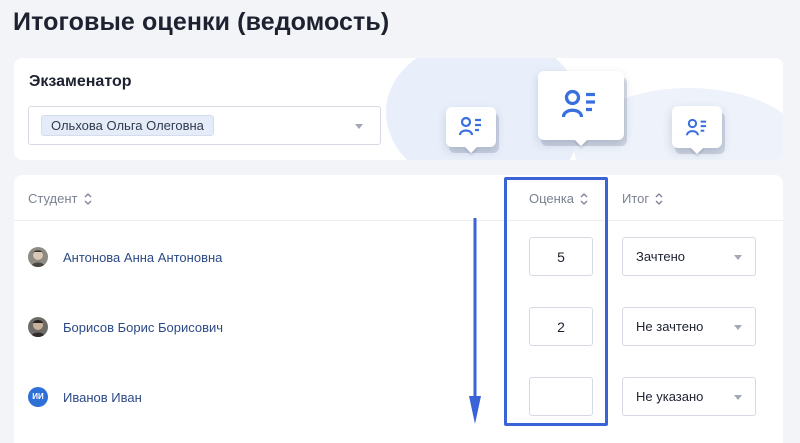 The image size is (800, 443). Describe the element at coordinates (670, 326) in the screenshot. I see `result-select-value: Не зачтено` at that location.